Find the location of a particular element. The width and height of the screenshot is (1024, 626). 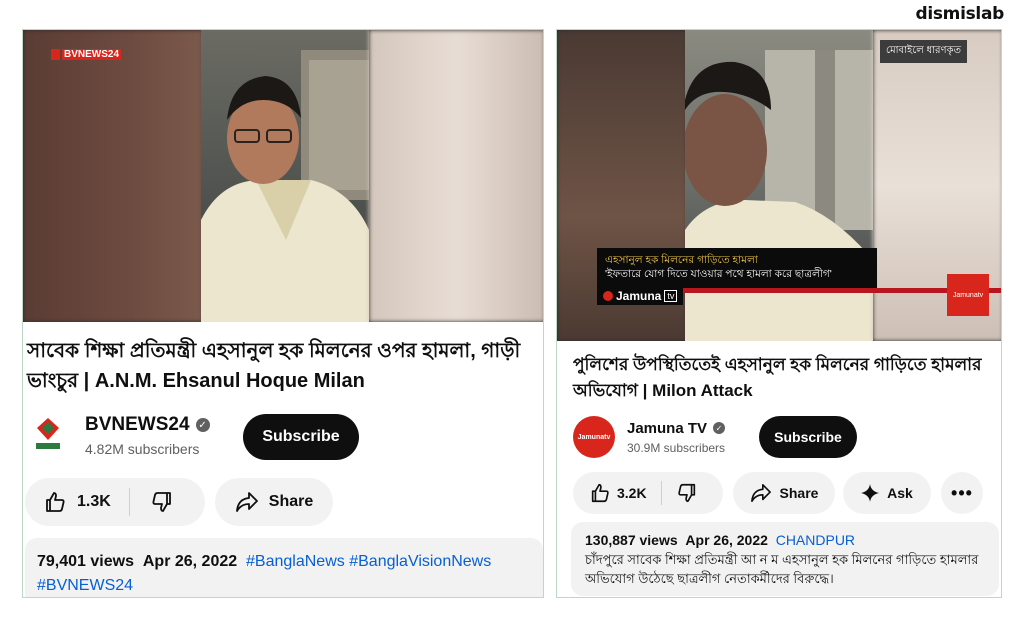

channel-info: BVNEWS24 ✓ 4.82M subscribers is located at coordinates (121, 435).